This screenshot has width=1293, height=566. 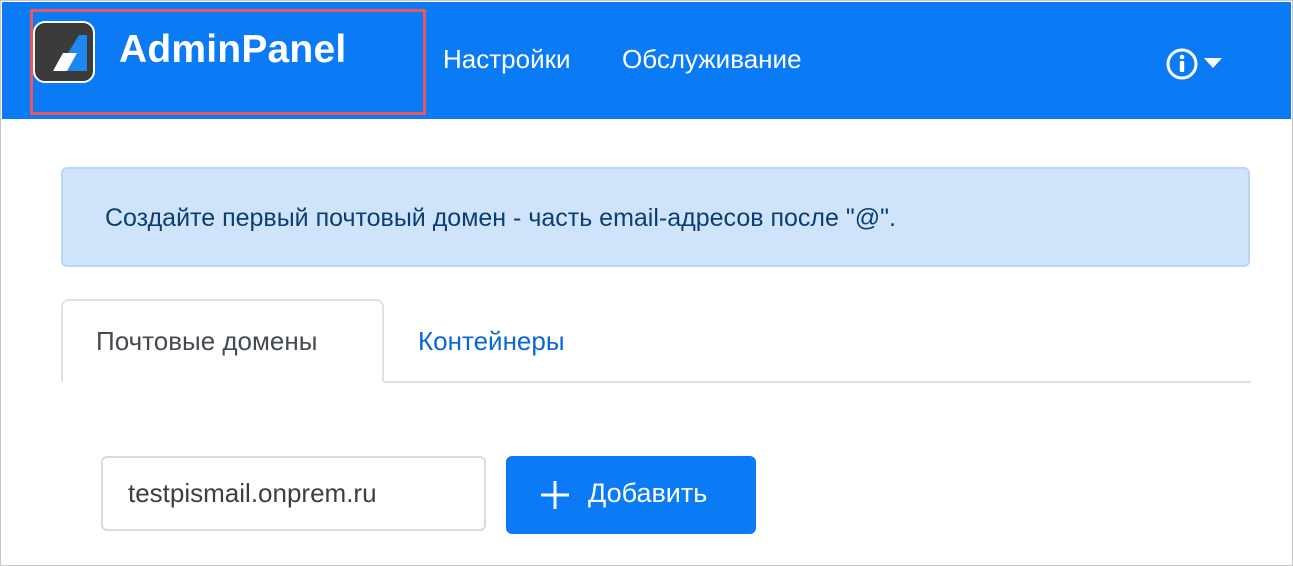 I want to click on plus-icon, so click(x=555, y=495).